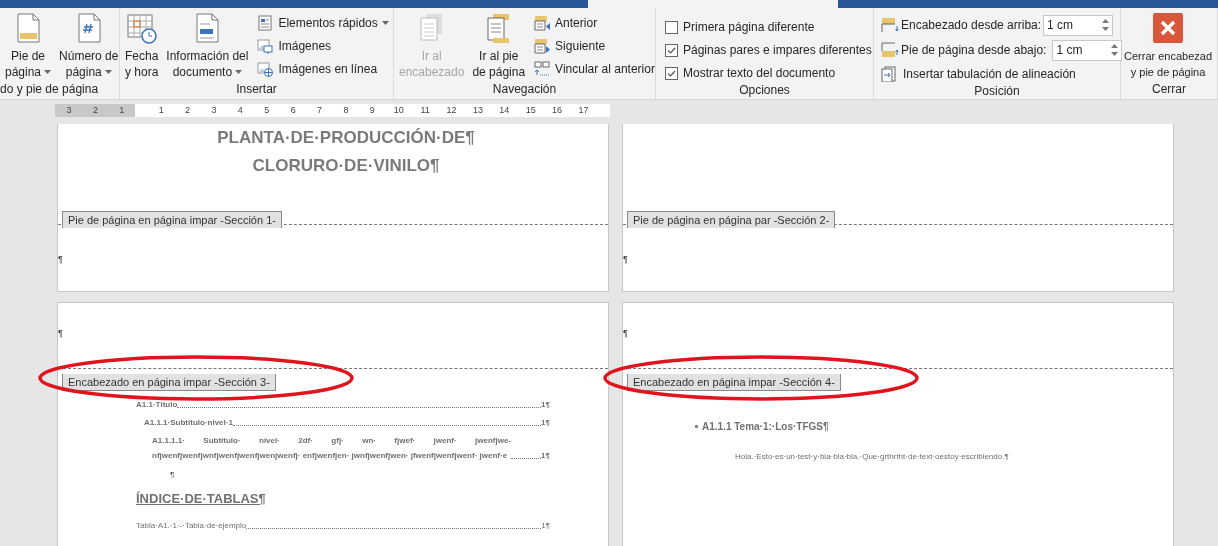 The height and width of the screenshot is (546, 1218). Describe the element at coordinates (323, 46) in the screenshot. I see `ribbon-button: Imágenes` at that location.